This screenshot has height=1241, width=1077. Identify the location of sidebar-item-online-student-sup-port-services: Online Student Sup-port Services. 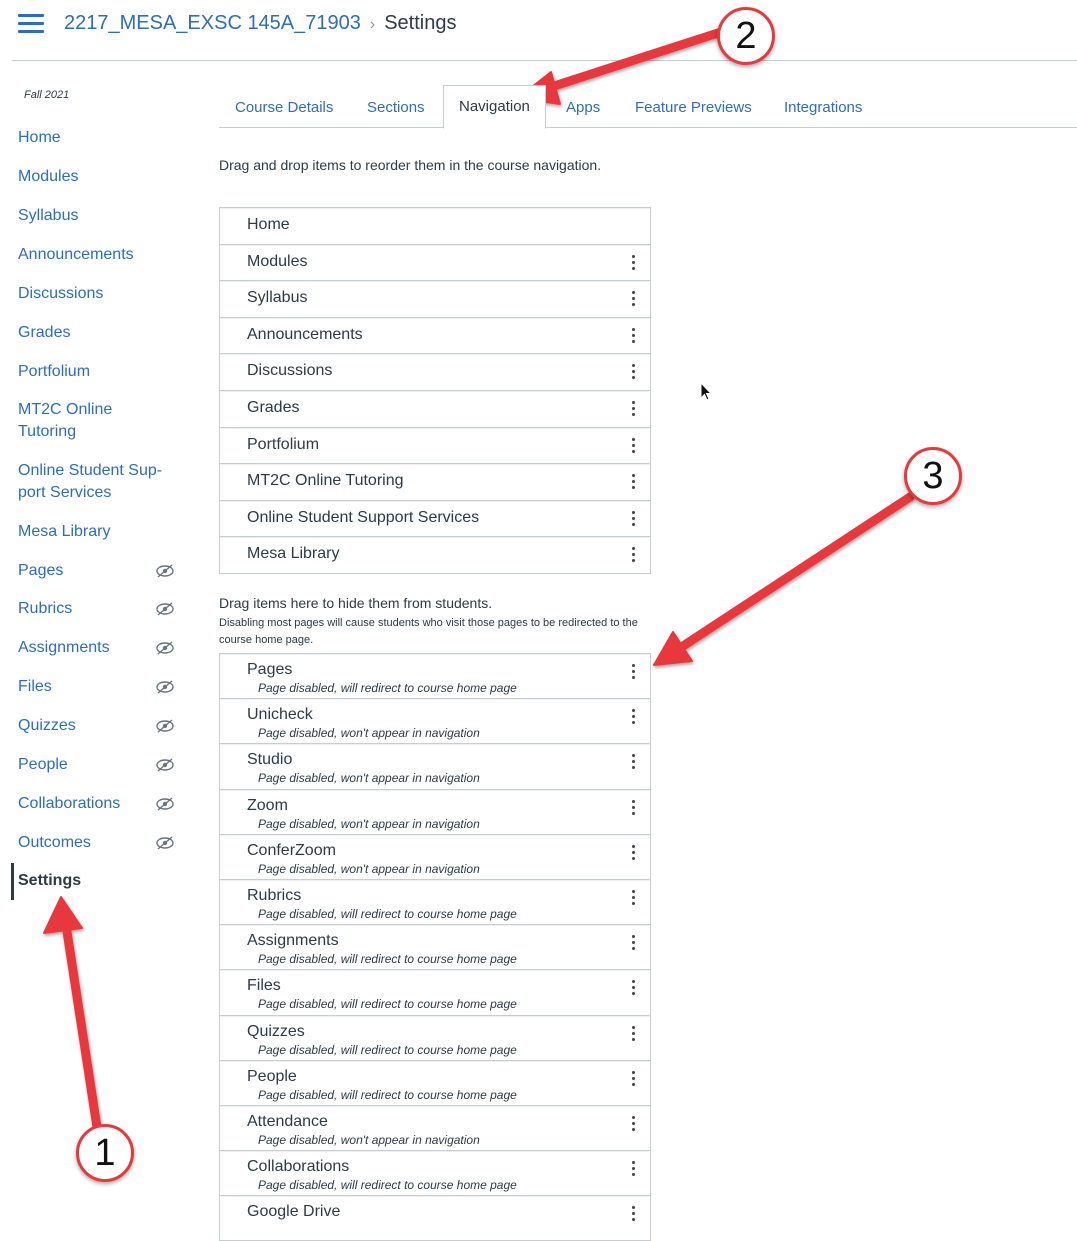
(100, 482).